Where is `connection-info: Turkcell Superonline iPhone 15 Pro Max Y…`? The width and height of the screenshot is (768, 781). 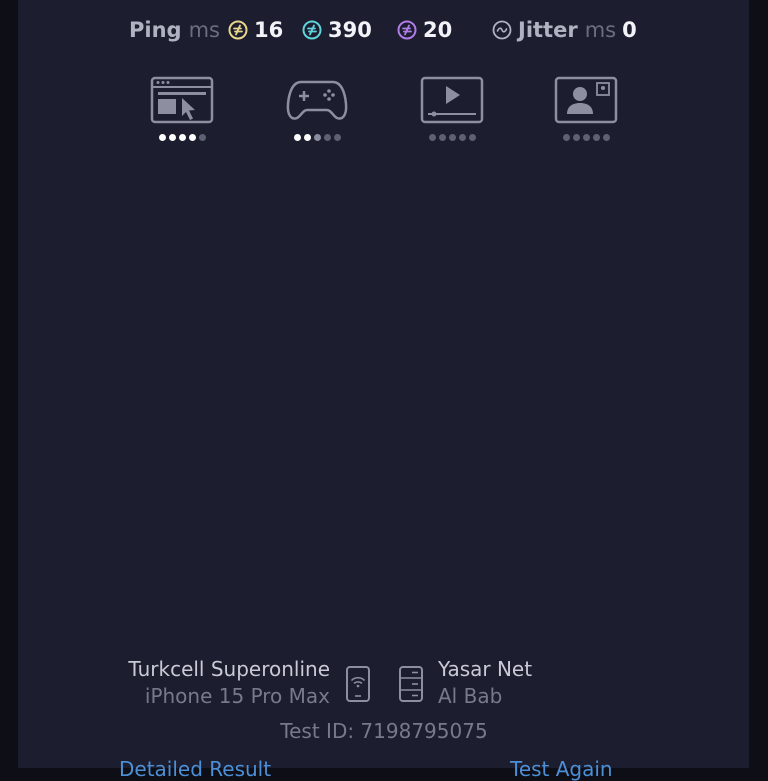 connection-info: Turkcell Superonline iPhone 15 Pro Max Y… is located at coordinates (384, 687).